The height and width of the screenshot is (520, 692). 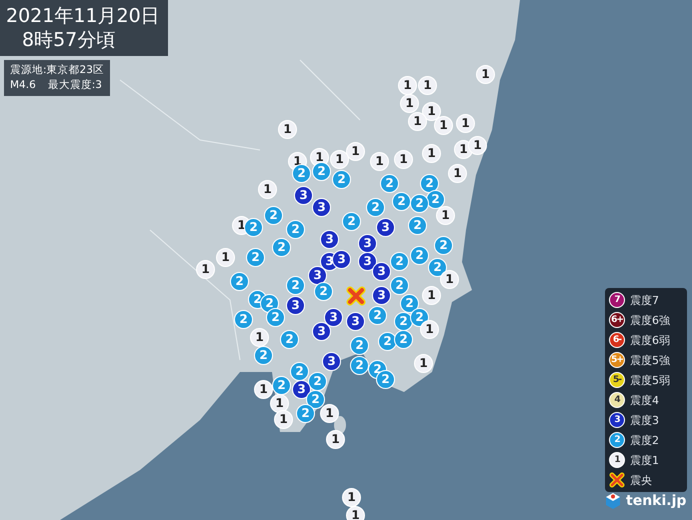 What do you see at coordinates (656, 501) in the screenshot?
I see `brand-name: tenki.jp` at bounding box center [656, 501].